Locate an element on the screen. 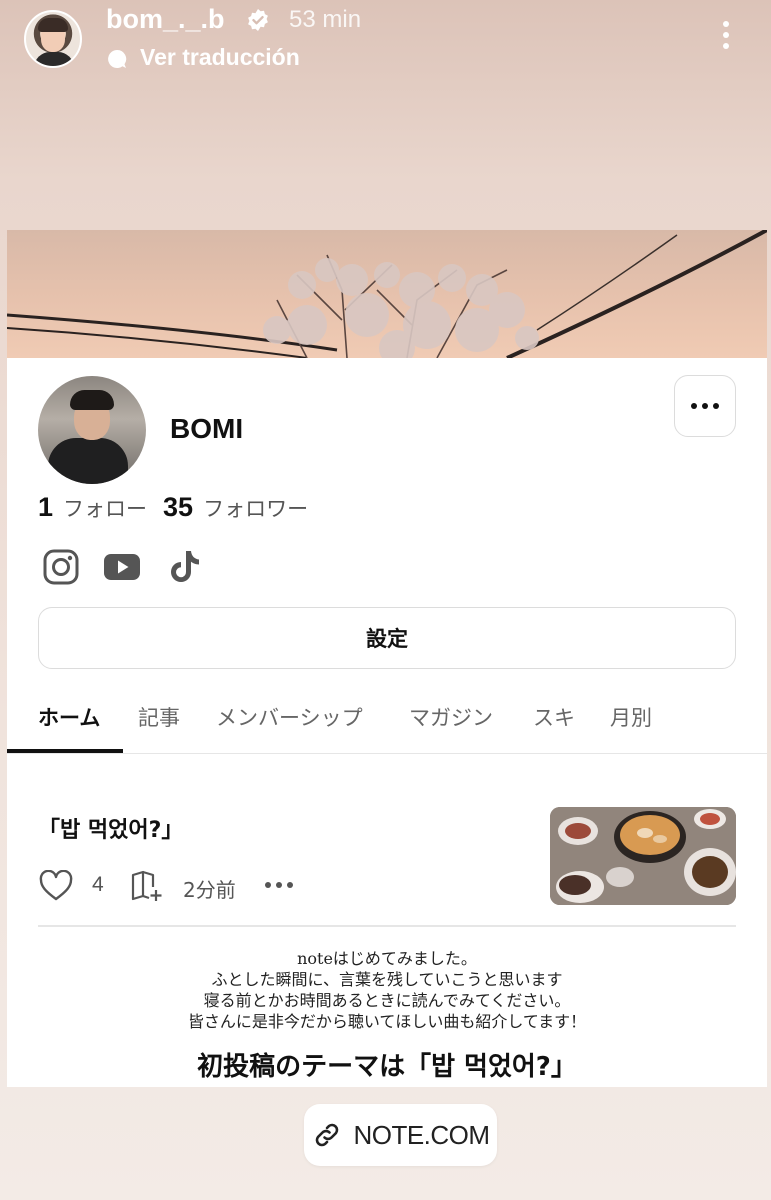  post-body-line: ふとした瞬間に、言葉を残していこうと思います is located at coordinates (387, 979).